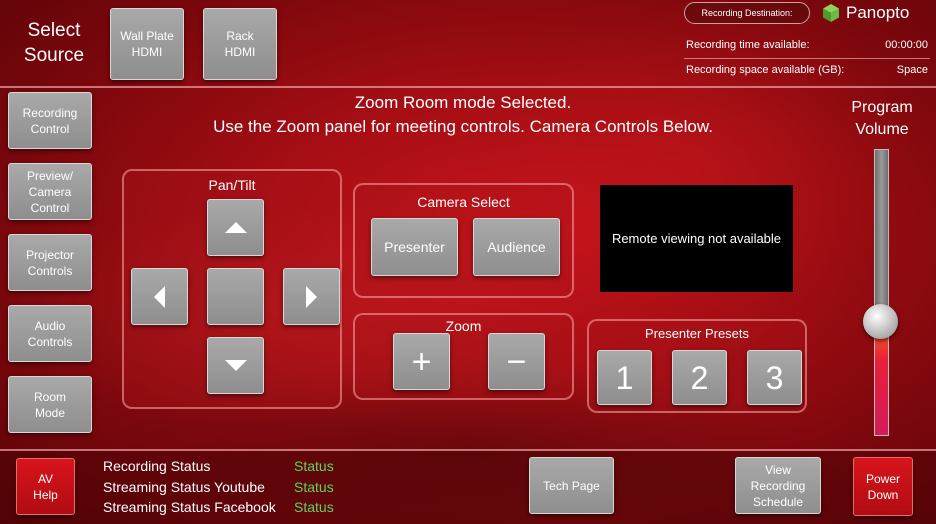 This screenshot has height=524, width=936. Describe the element at coordinates (882, 118) in the screenshot. I see `program-volume-label: Program Volume` at that location.